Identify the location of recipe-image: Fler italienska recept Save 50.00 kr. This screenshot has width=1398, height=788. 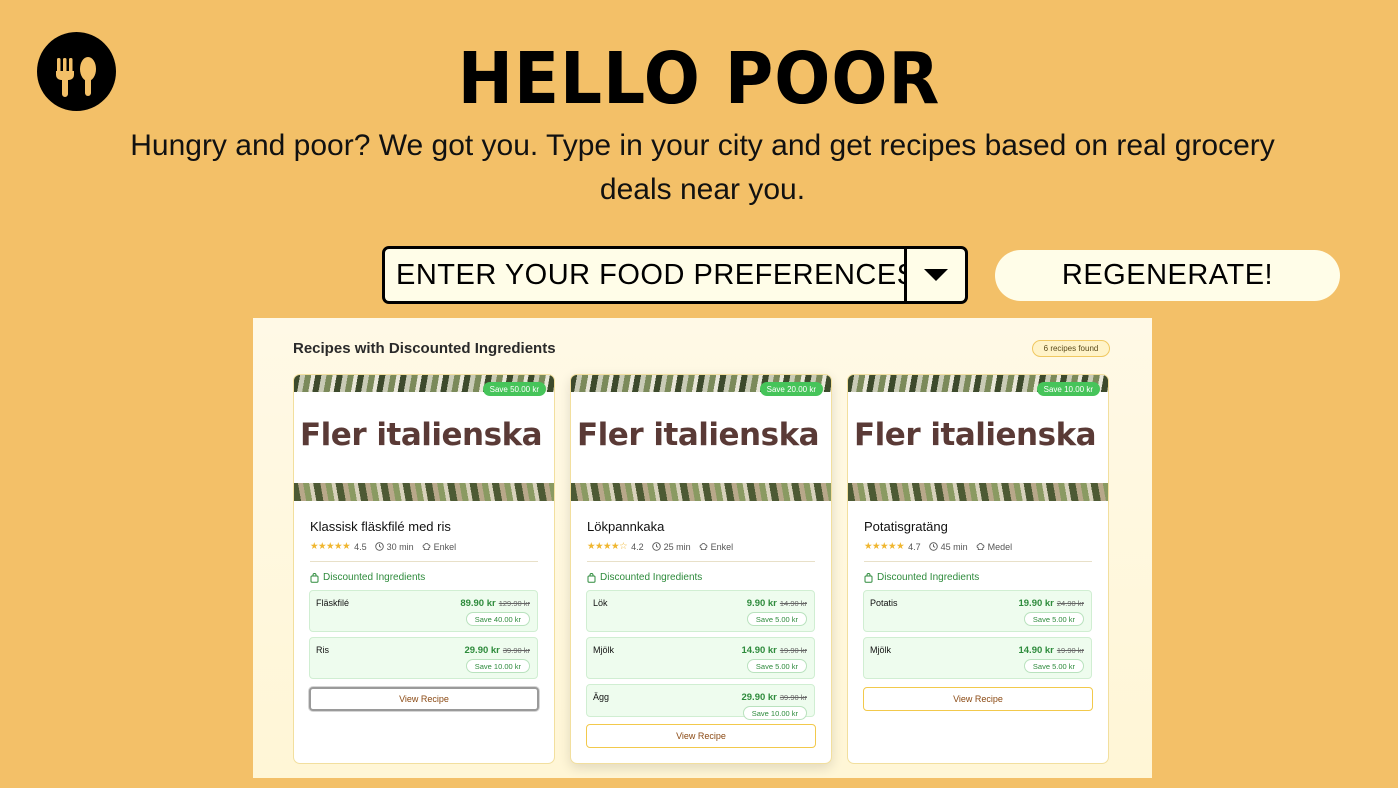
(424, 438).